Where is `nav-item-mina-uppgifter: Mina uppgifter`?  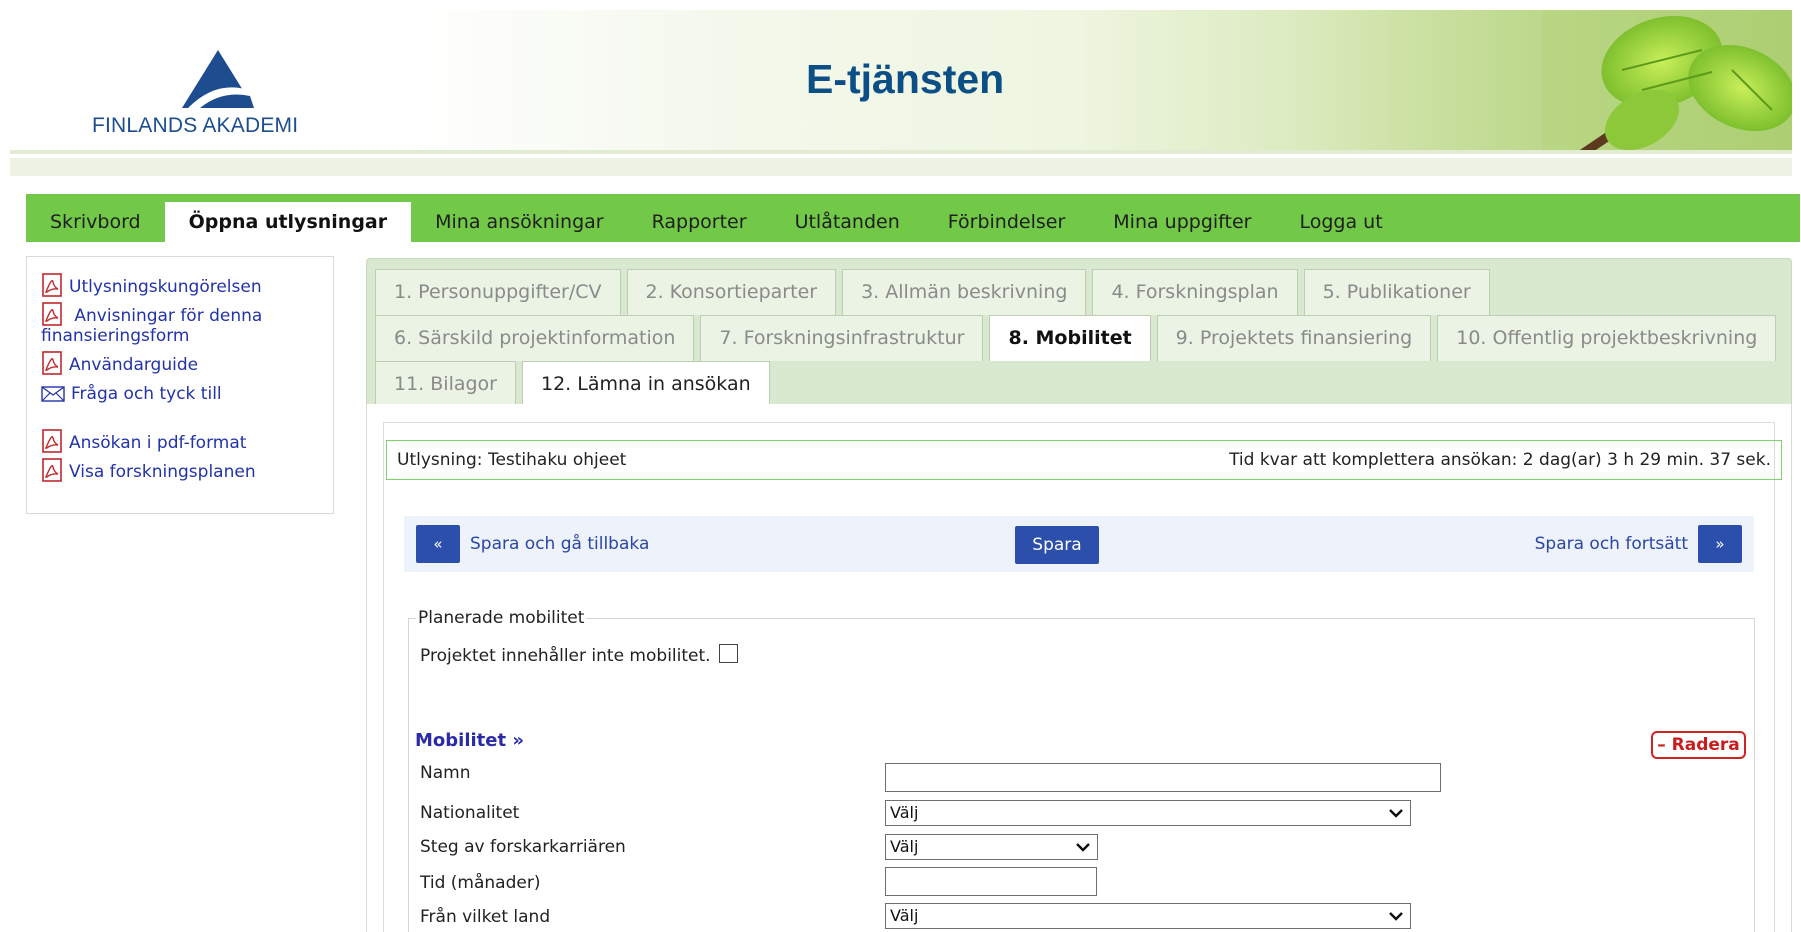 nav-item-mina-uppgifter: Mina uppgifter is located at coordinates (1182, 222).